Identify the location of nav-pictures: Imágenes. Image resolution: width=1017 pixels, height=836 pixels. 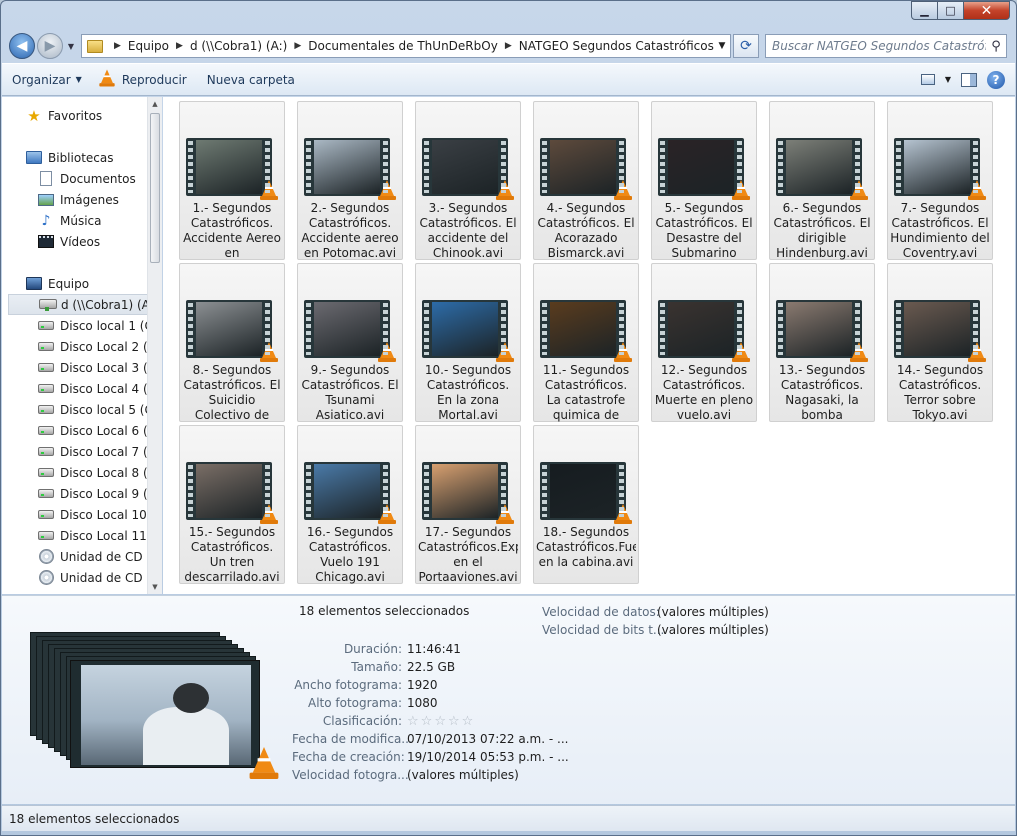
(100, 199).